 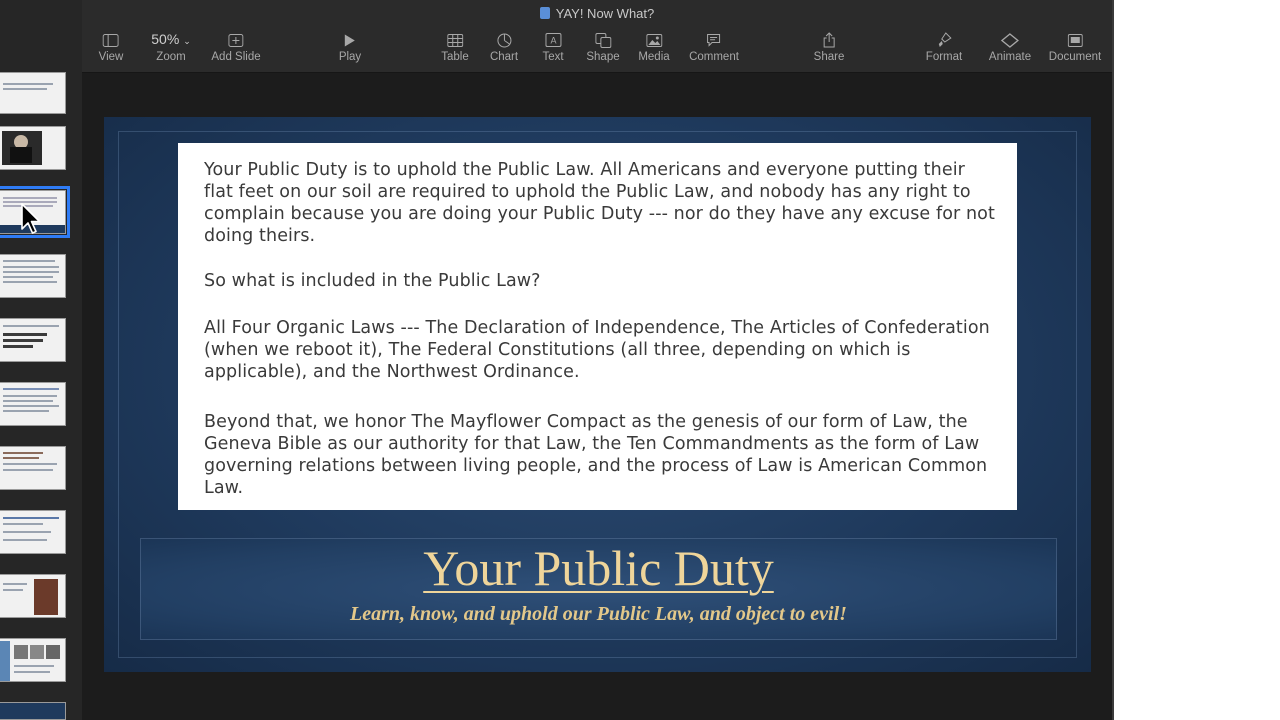 I want to click on shape-icon, so click(x=602, y=39).